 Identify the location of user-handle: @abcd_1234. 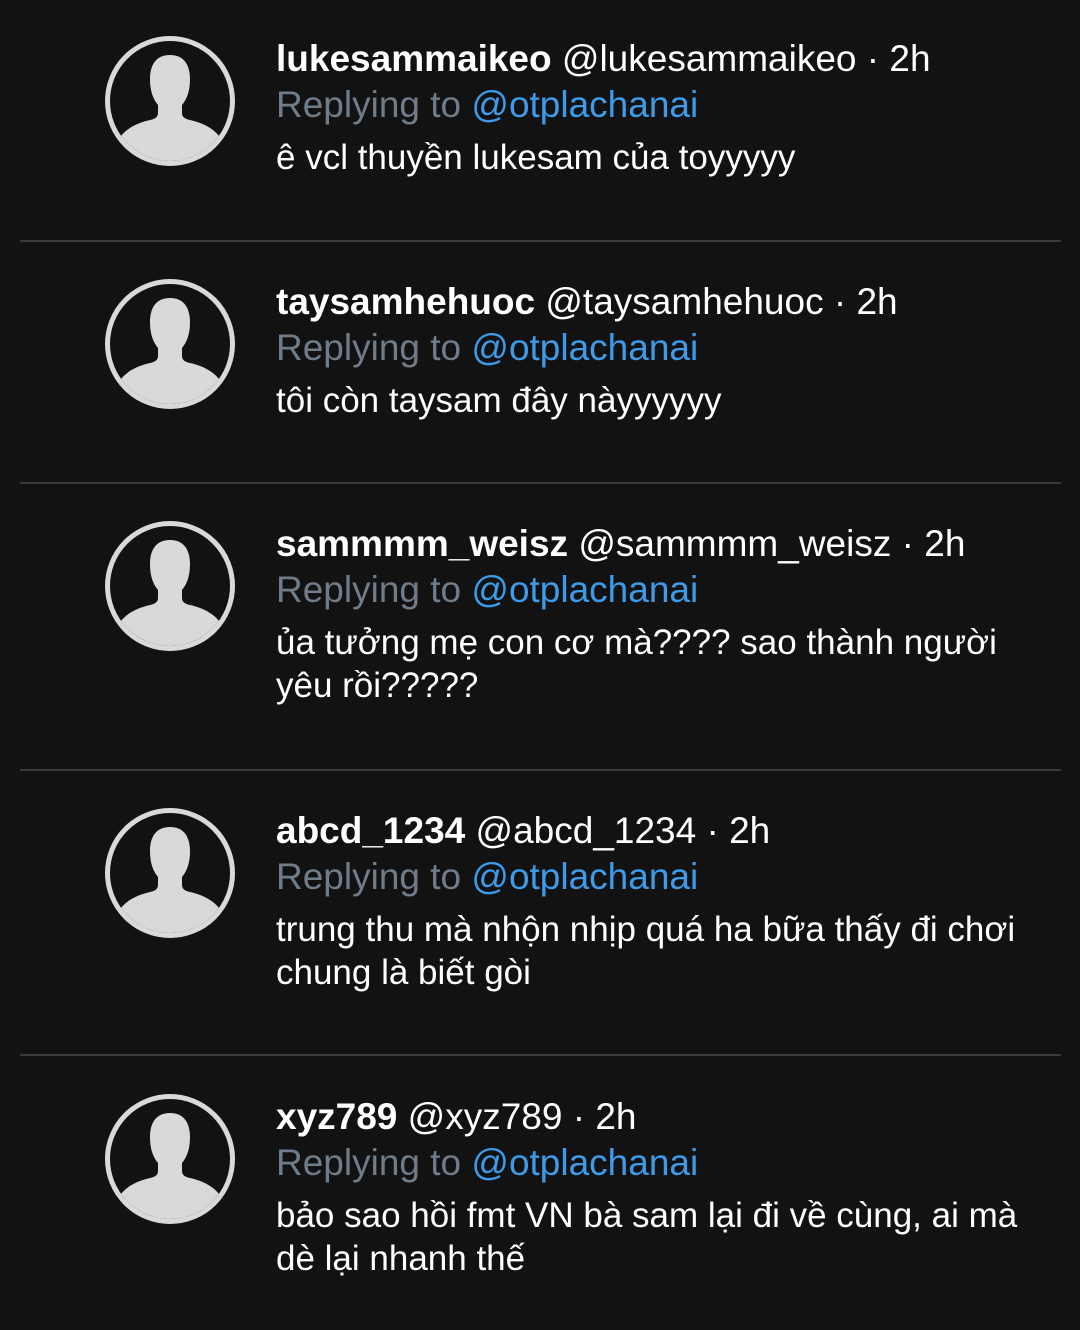
(586, 830).